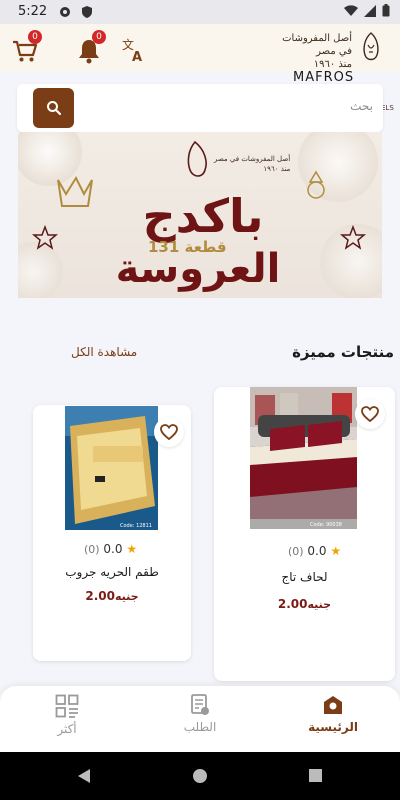 The width and height of the screenshot is (400, 800). I want to click on featured-title: منتجات مميزة, so click(343, 352).